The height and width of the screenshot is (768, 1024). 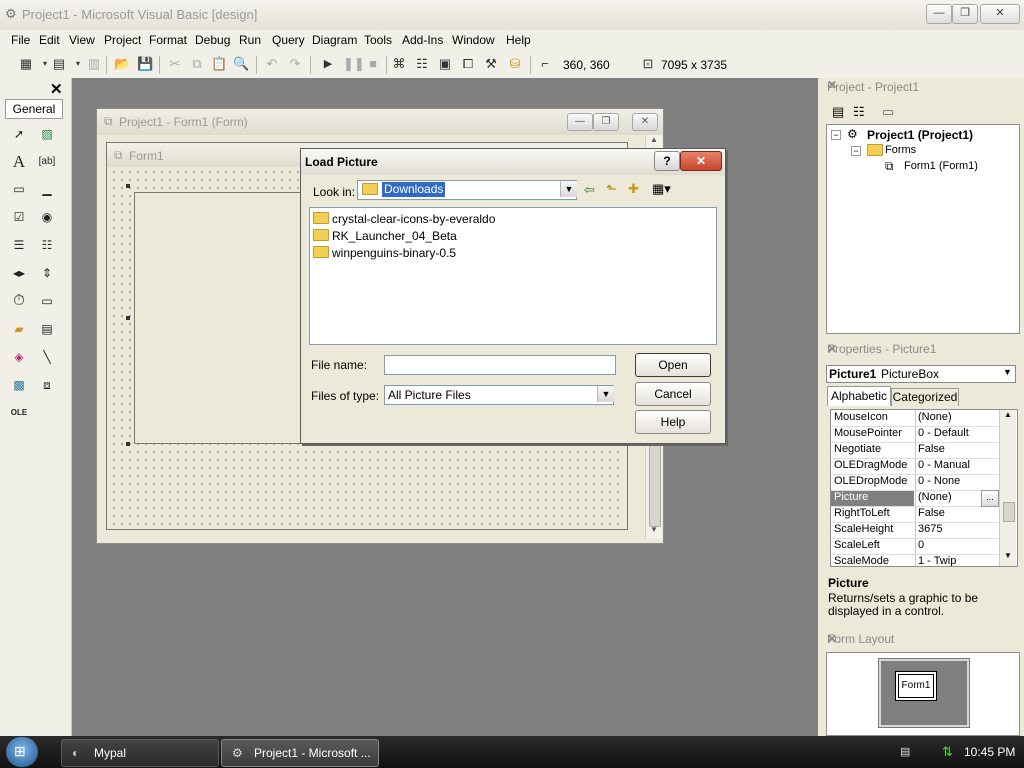 I want to click on menu-diagram: Diagram, so click(x=334, y=40).